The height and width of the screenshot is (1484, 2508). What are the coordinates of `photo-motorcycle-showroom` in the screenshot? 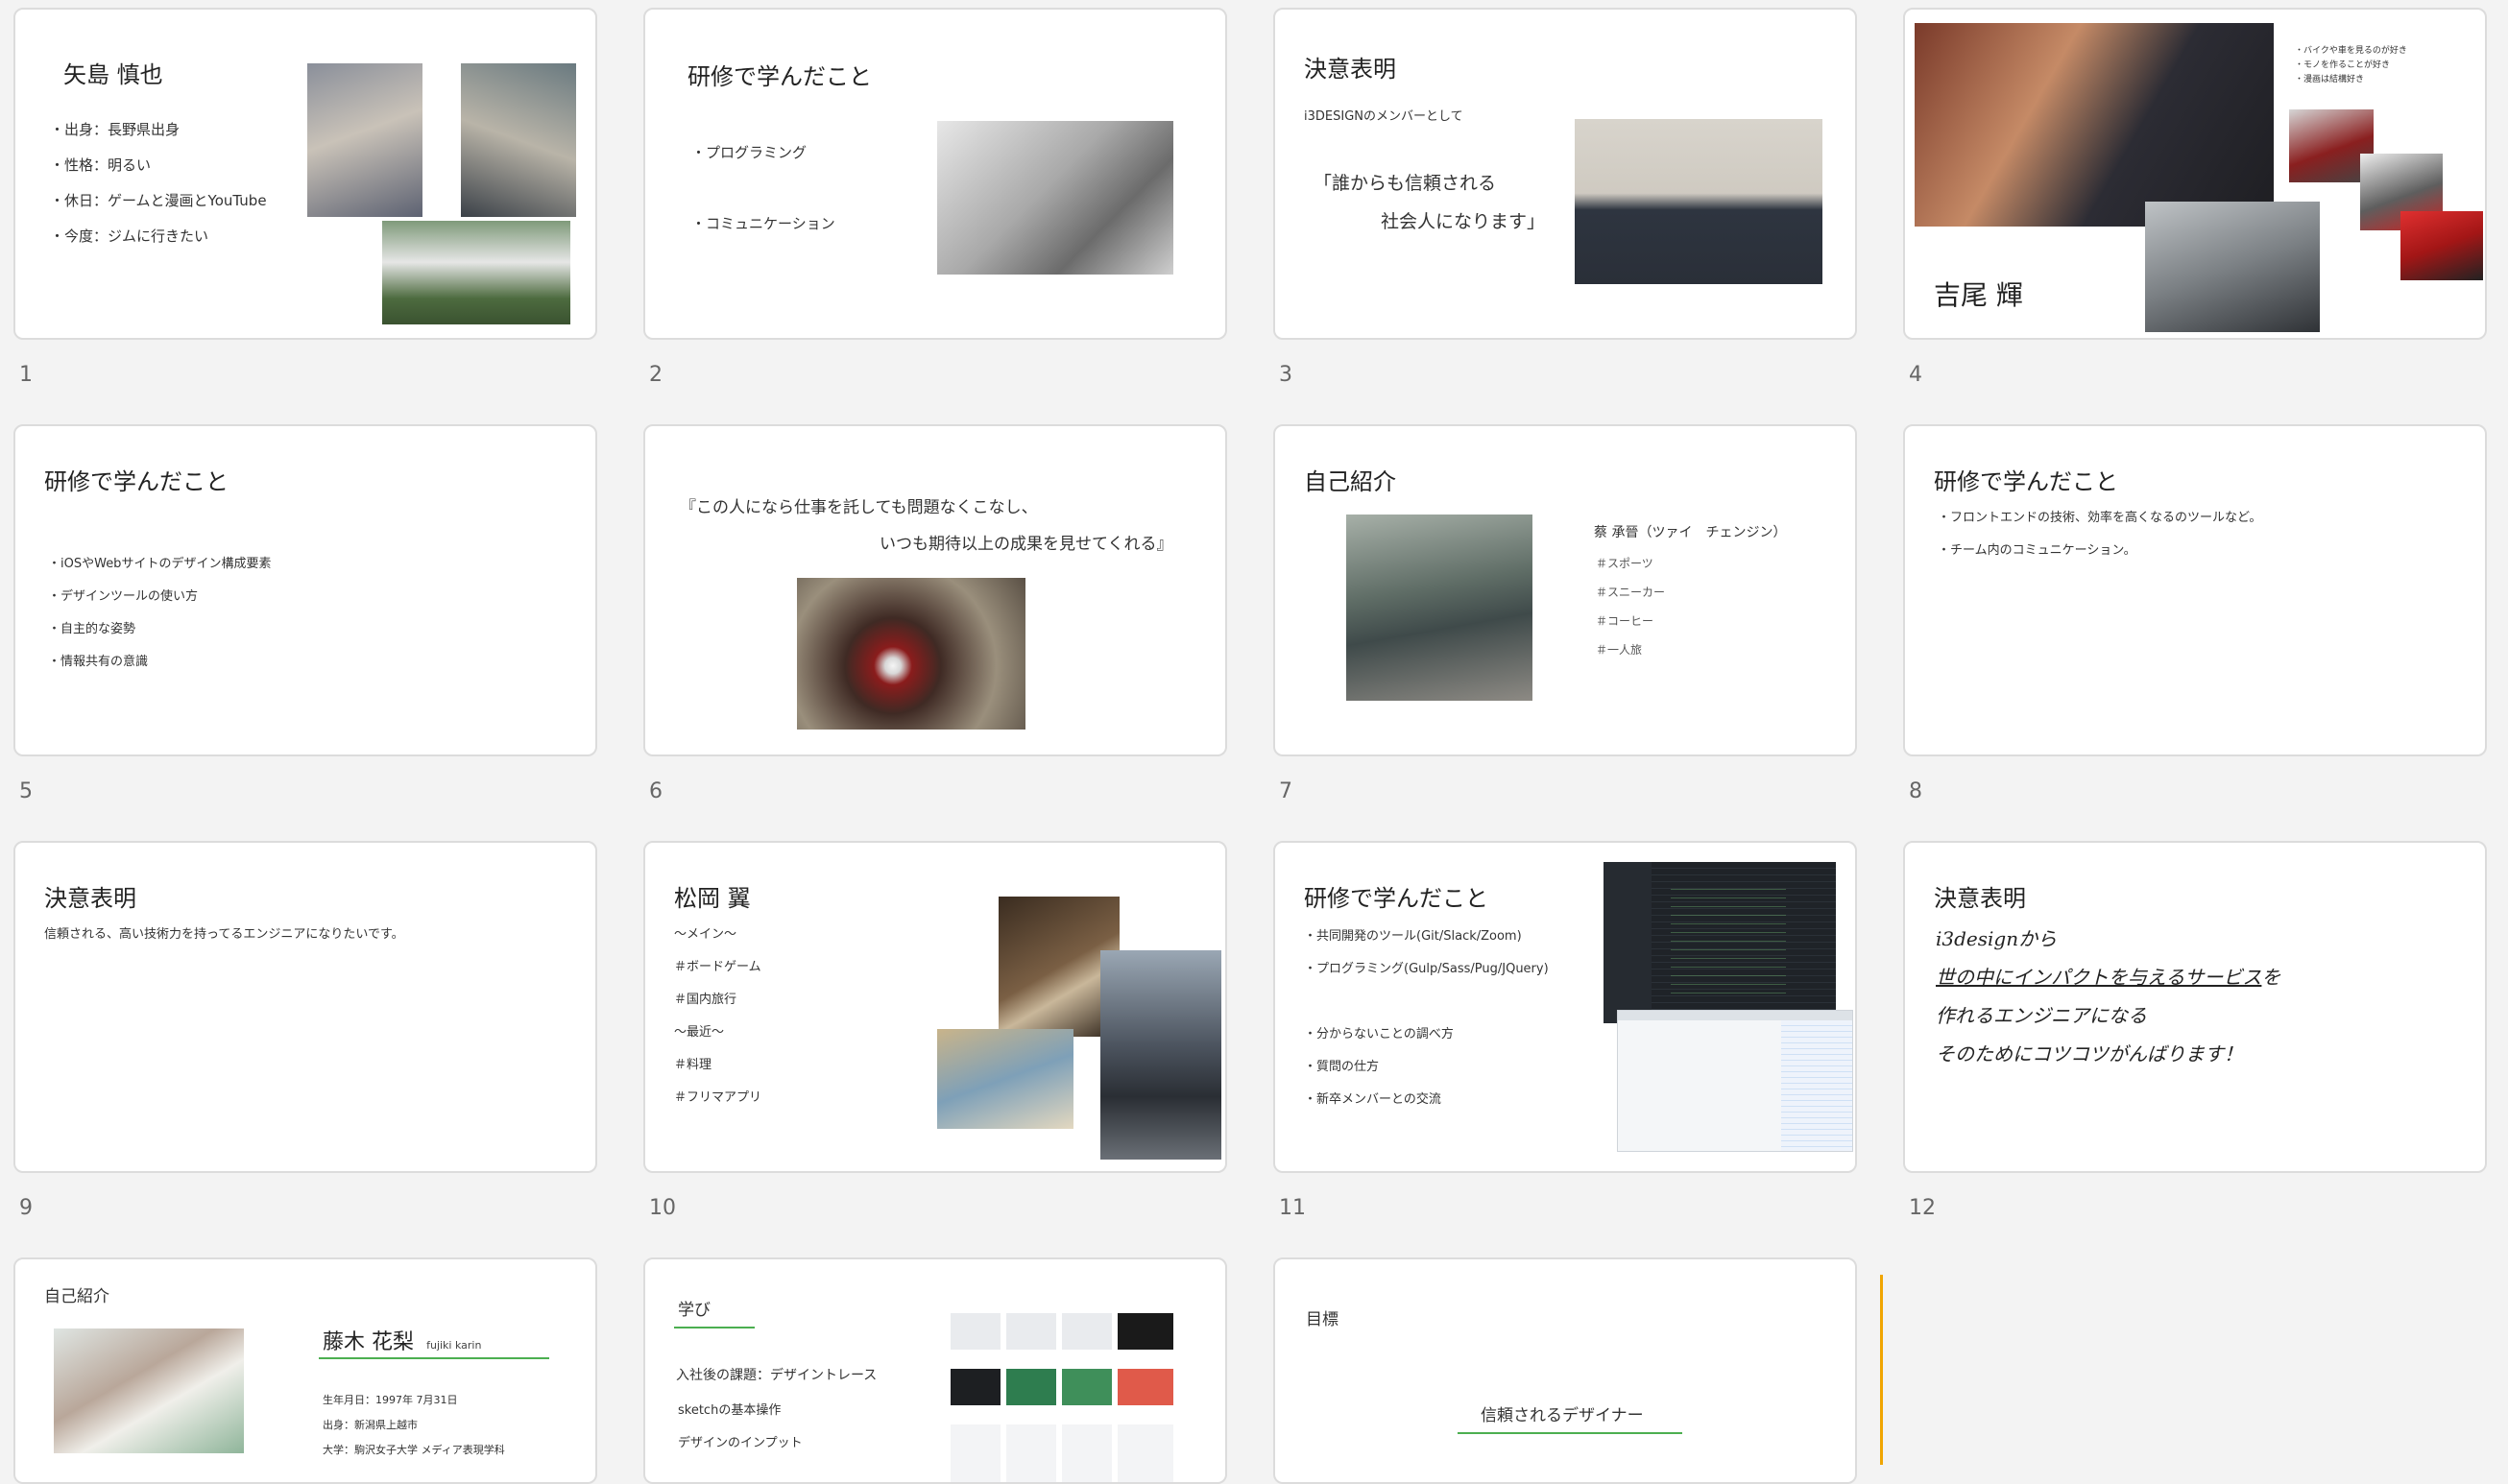 It's located at (2442, 245).